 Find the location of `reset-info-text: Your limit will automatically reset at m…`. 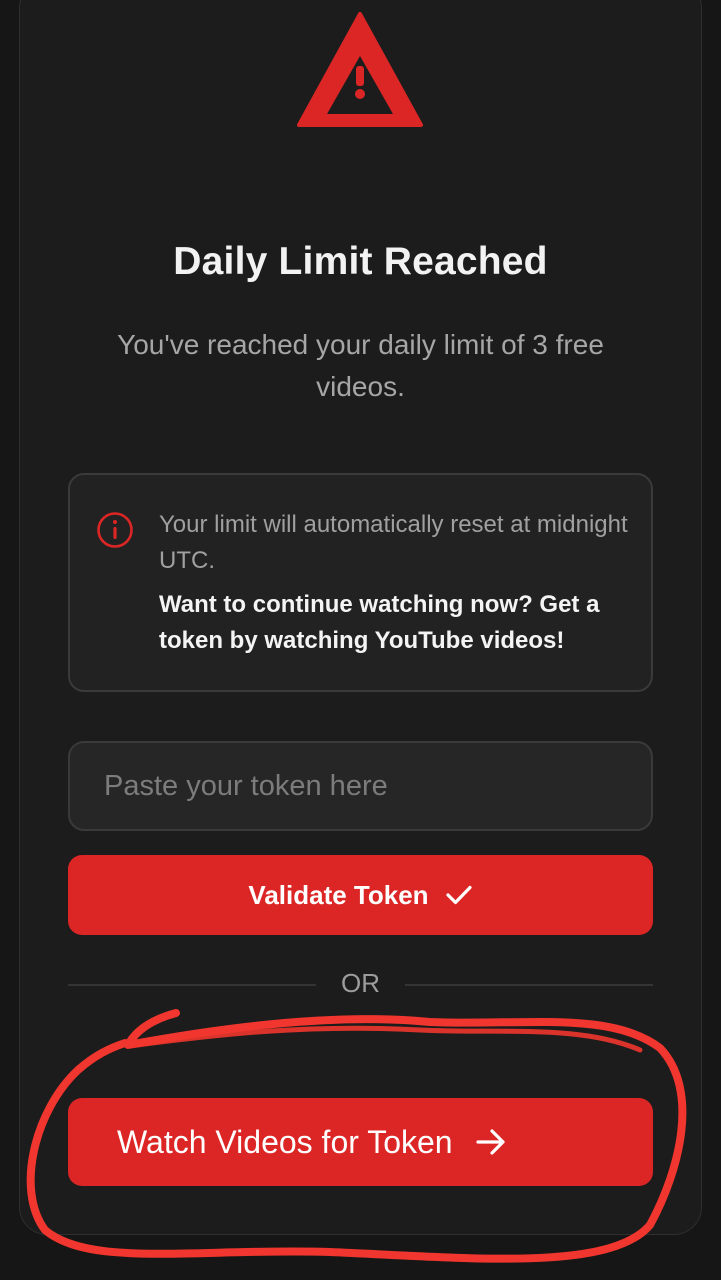

reset-info-text: Your limit will automatically reset at m… is located at coordinates (393, 542).